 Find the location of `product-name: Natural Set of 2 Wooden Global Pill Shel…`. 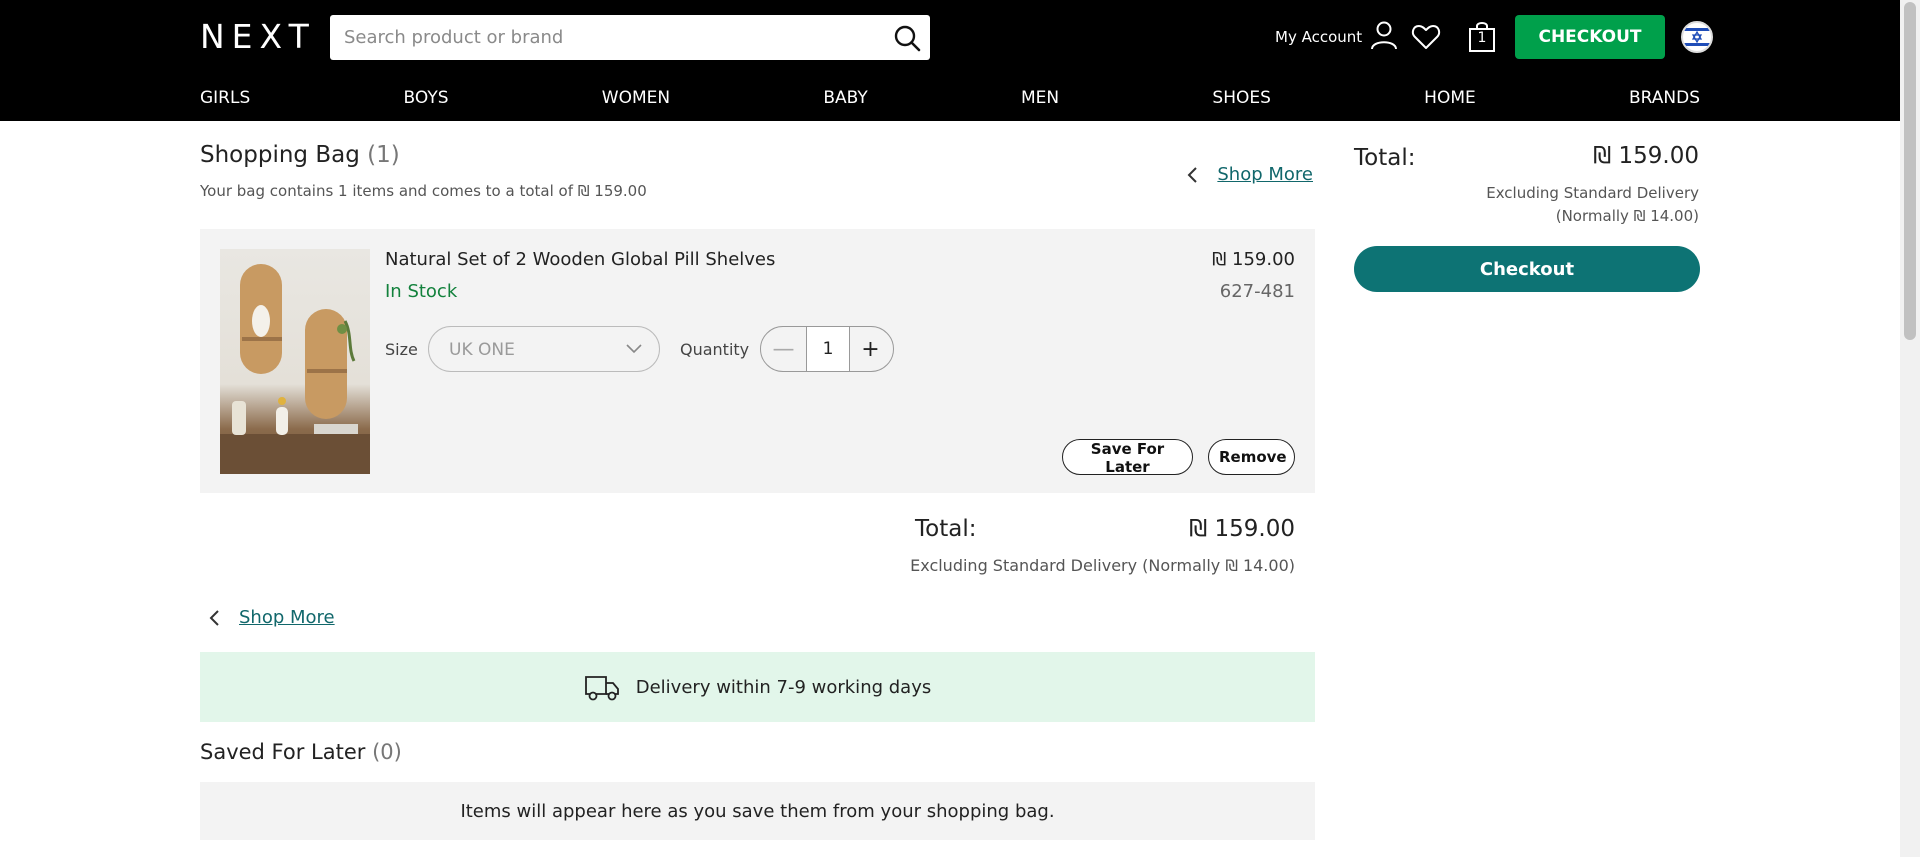

product-name: Natural Set of 2 Wooden Global Pill Shel… is located at coordinates (580, 259).